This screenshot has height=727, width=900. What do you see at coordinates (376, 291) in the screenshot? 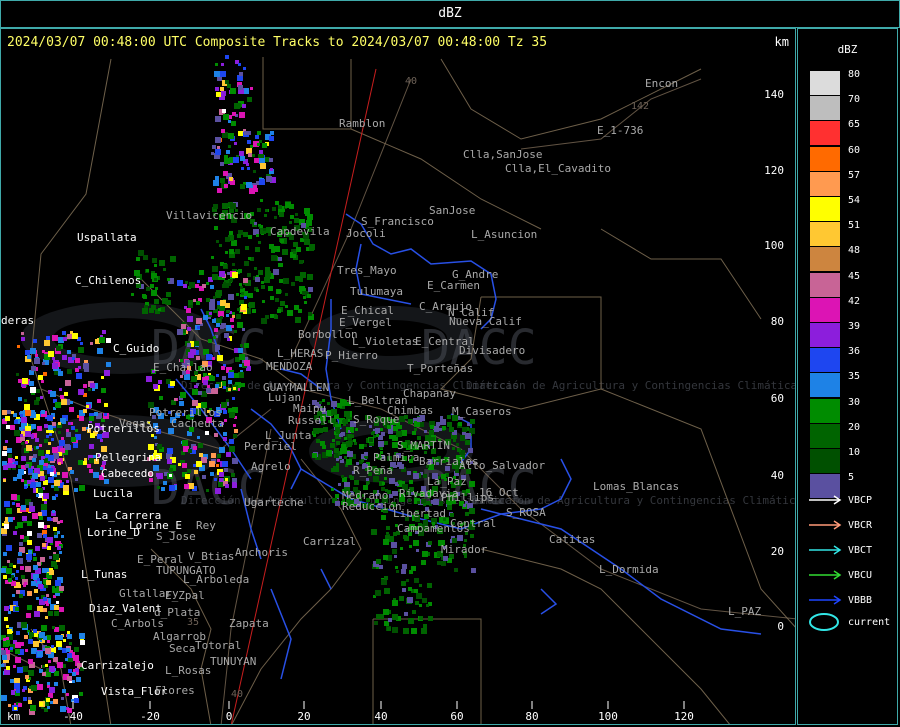
I see `place-label: Tulumaya` at bounding box center [376, 291].